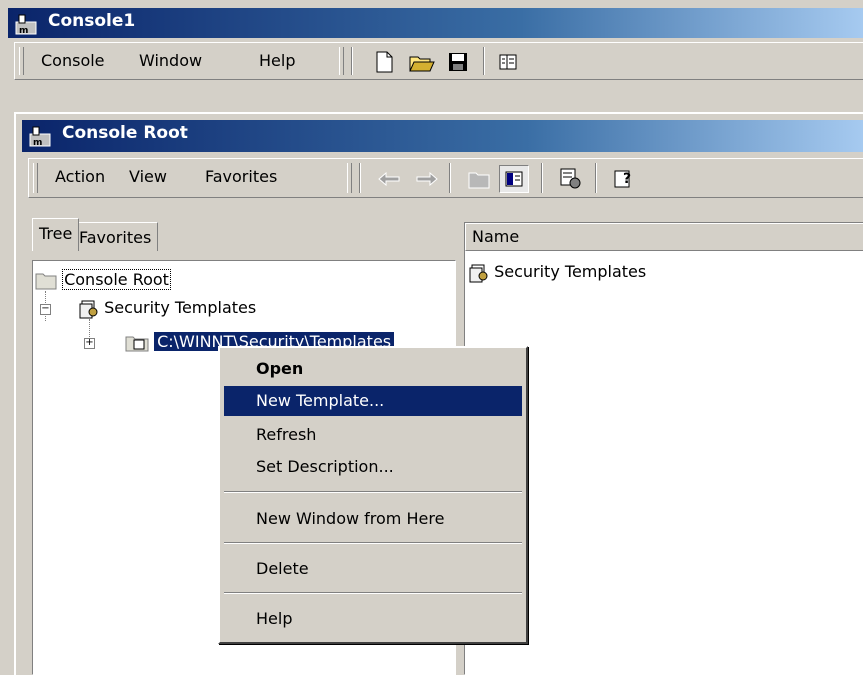  What do you see at coordinates (26, 25) in the screenshot?
I see `mmc-console-icon: m` at bounding box center [26, 25].